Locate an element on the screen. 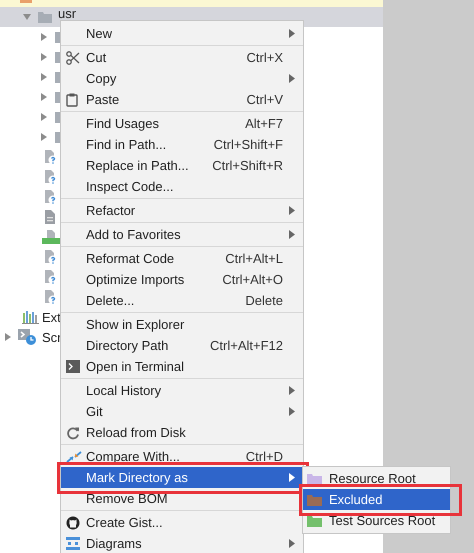 This screenshot has height=553, width=474. shortcut-text: Ctrl+Alt+L is located at coordinates (254, 258).